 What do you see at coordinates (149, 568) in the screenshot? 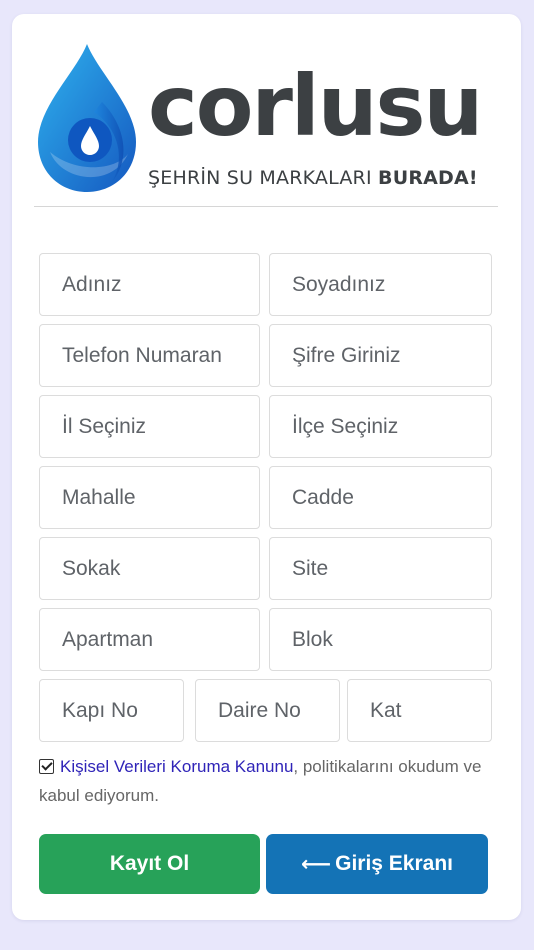
I see `street-input: Sokak` at bounding box center [149, 568].